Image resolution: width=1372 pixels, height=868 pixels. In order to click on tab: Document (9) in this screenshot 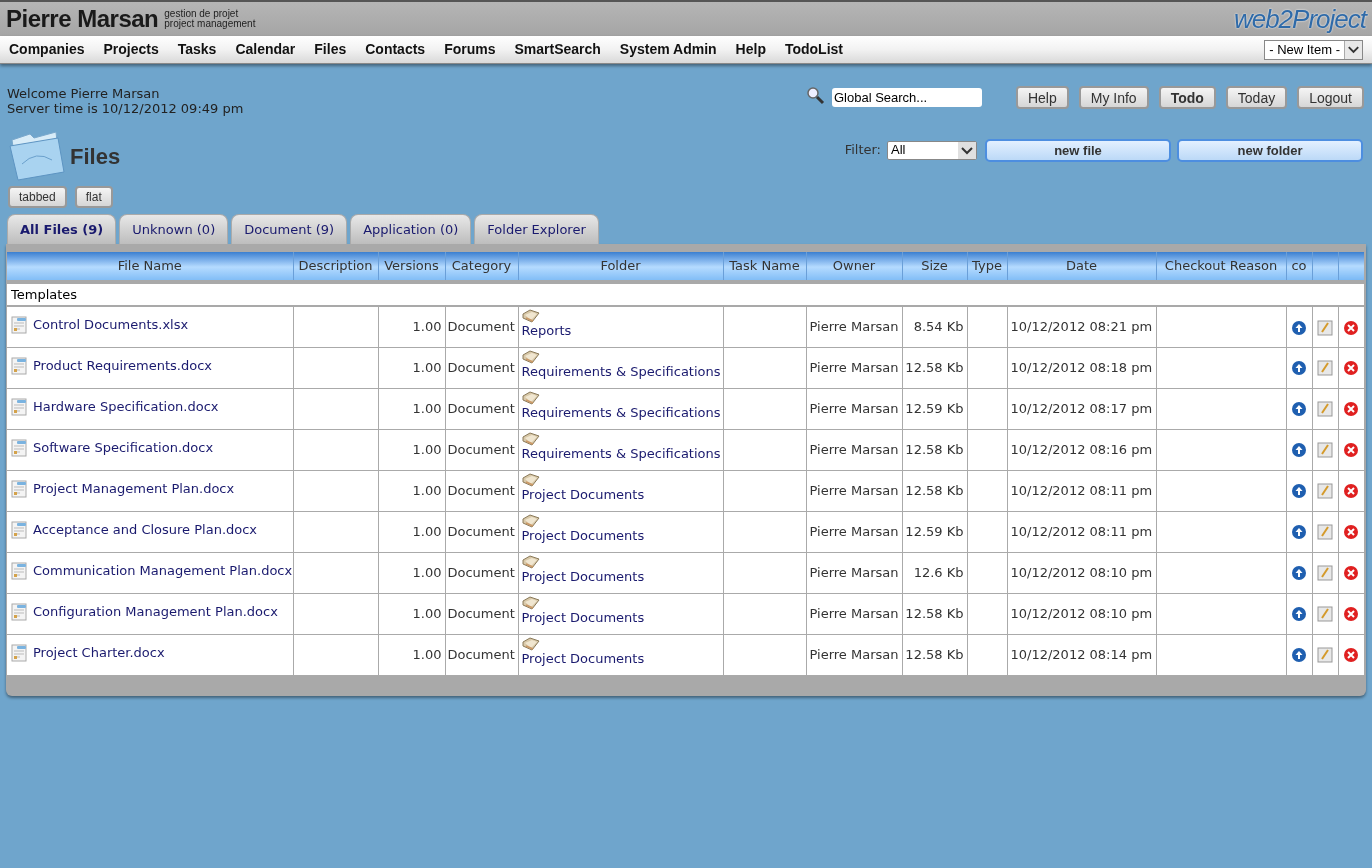, I will do `click(289, 229)`.